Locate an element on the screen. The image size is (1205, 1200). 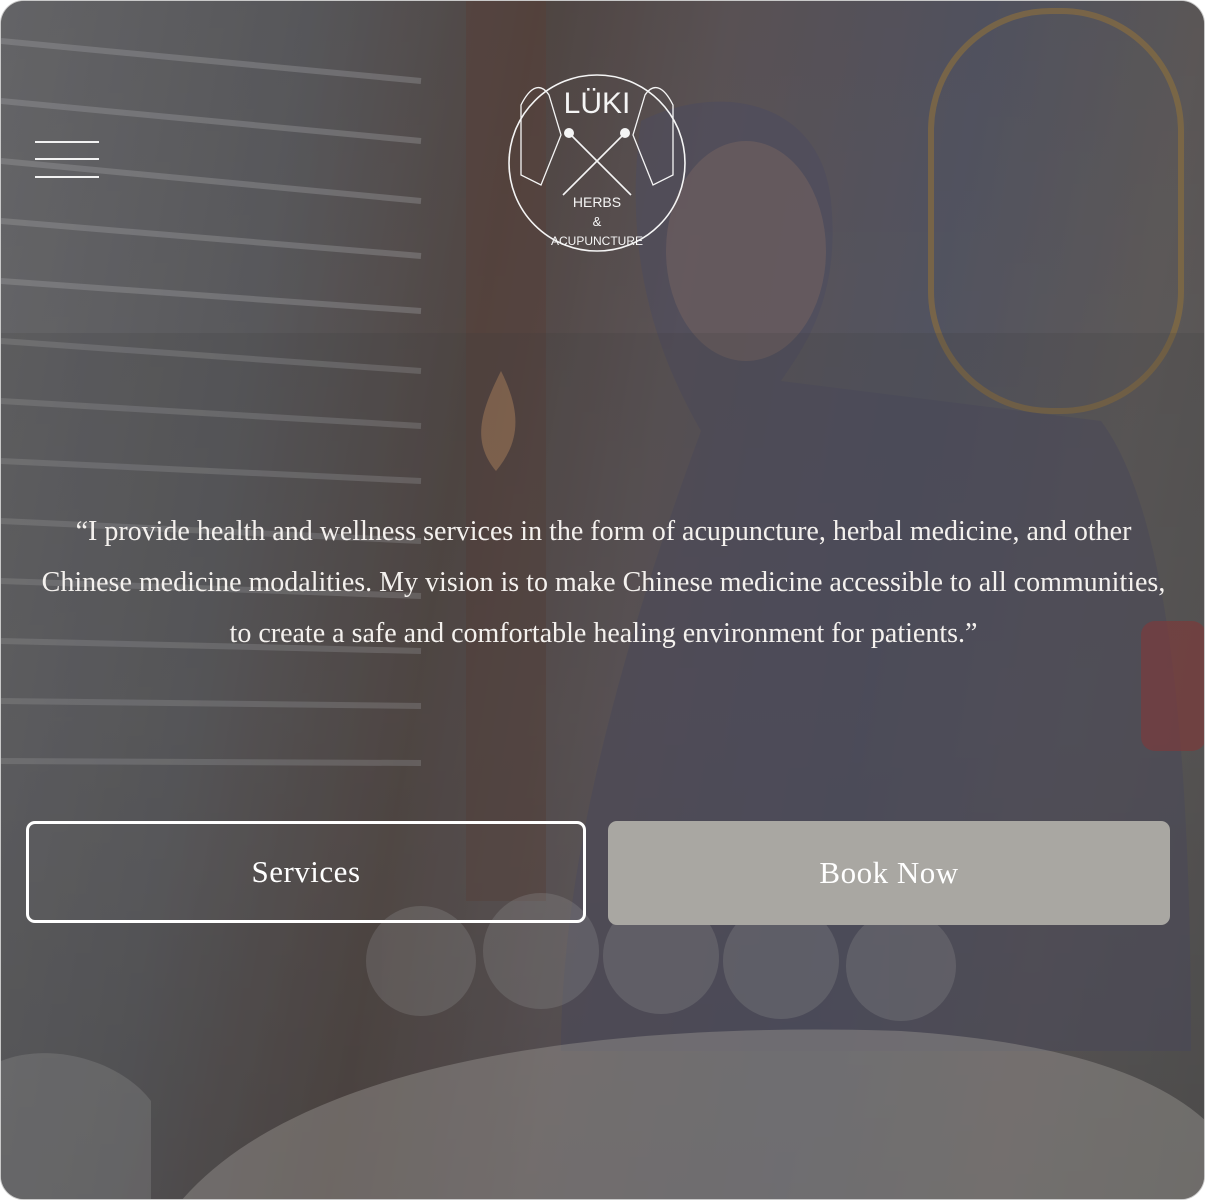
logo-herbs: HERBS is located at coordinates (597, 202).